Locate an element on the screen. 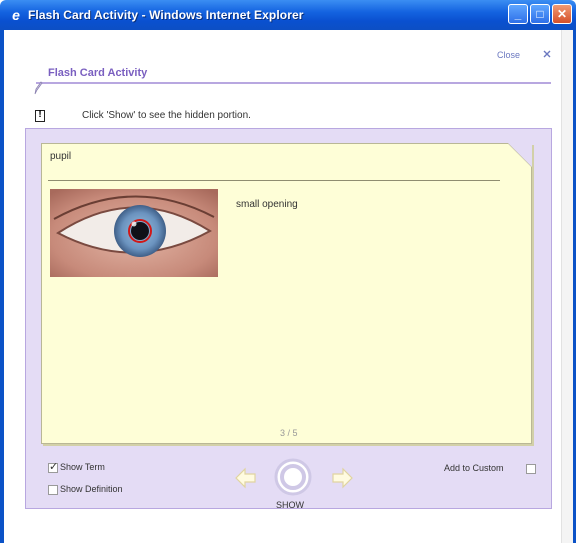  add-to-custom-checkbox is located at coordinates (531, 469).